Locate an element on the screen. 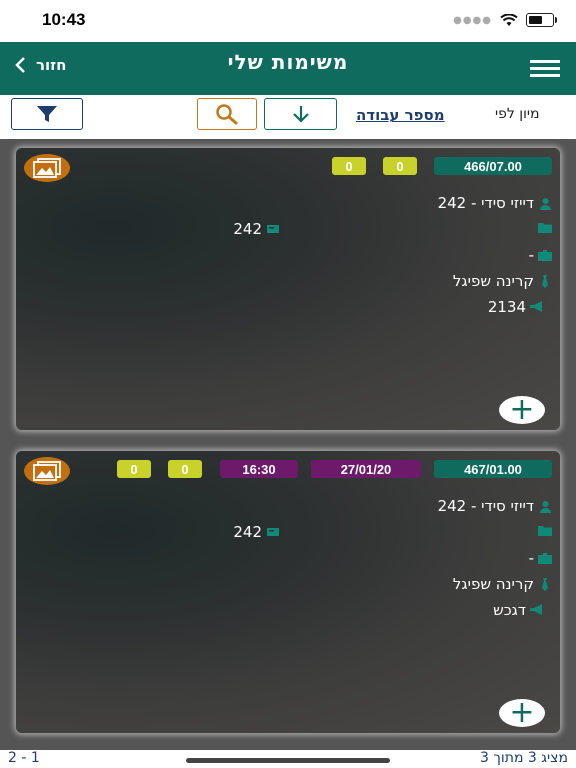 Image resolution: width=576 pixels, height=768 pixels. reference-text: 2134 is located at coordinates (506, 307).